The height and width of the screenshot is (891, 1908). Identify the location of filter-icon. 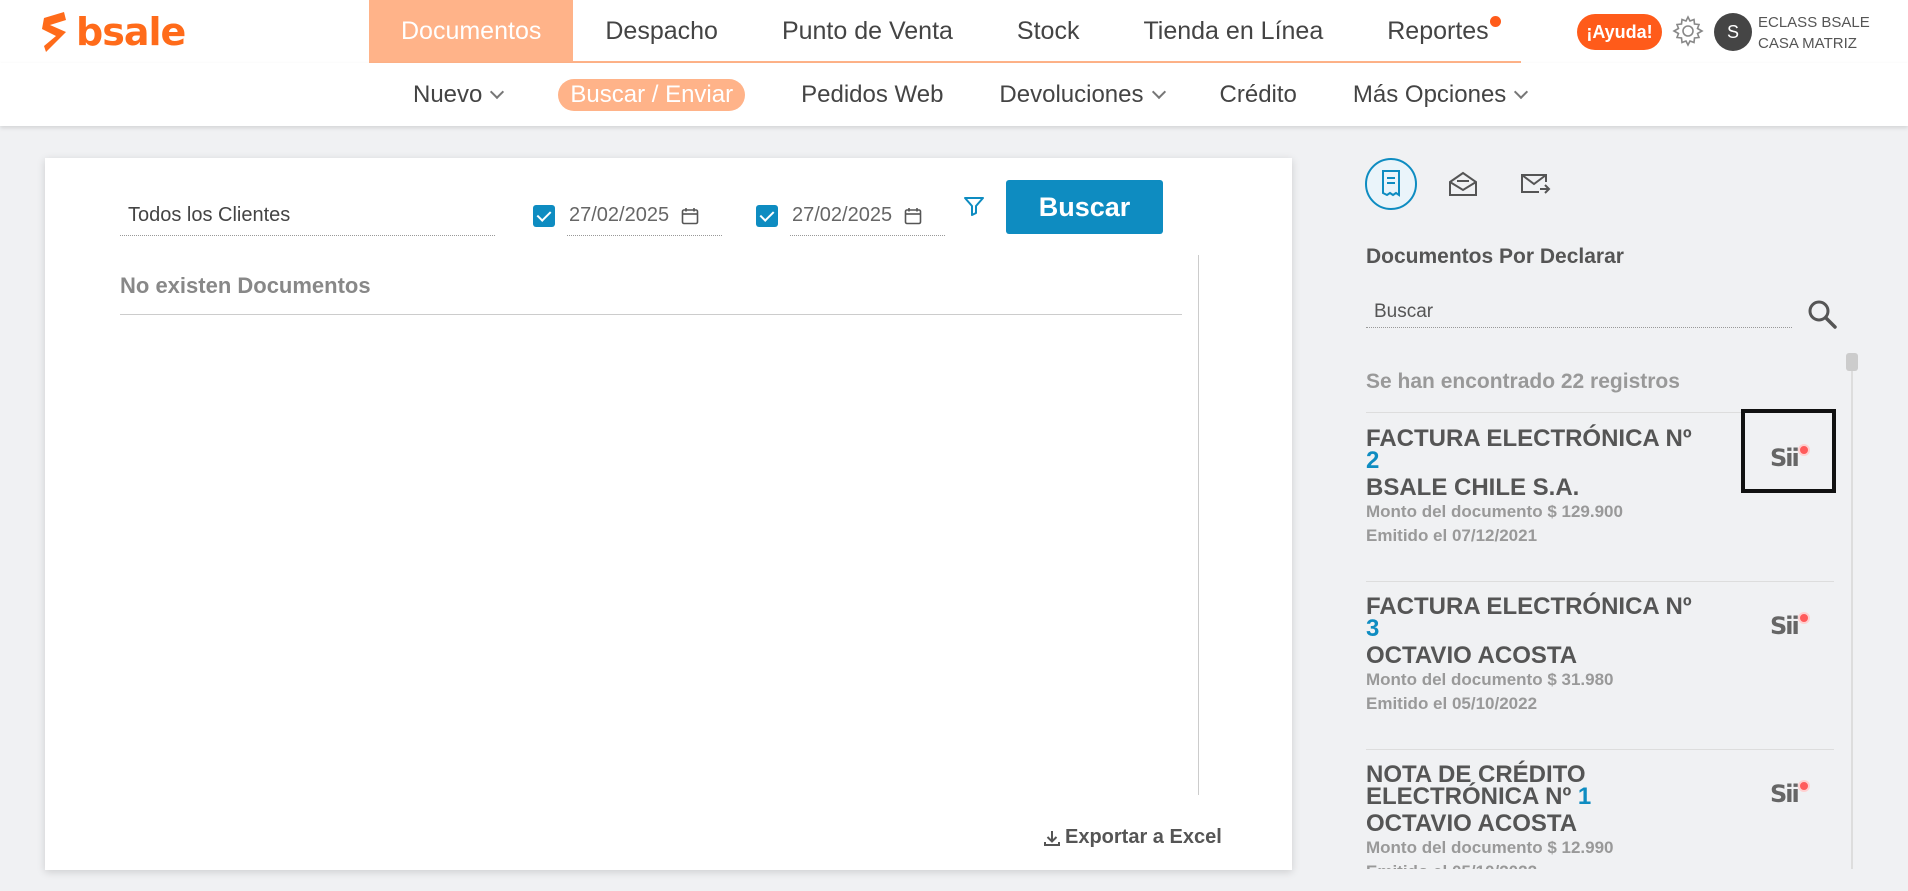
(974, 206).